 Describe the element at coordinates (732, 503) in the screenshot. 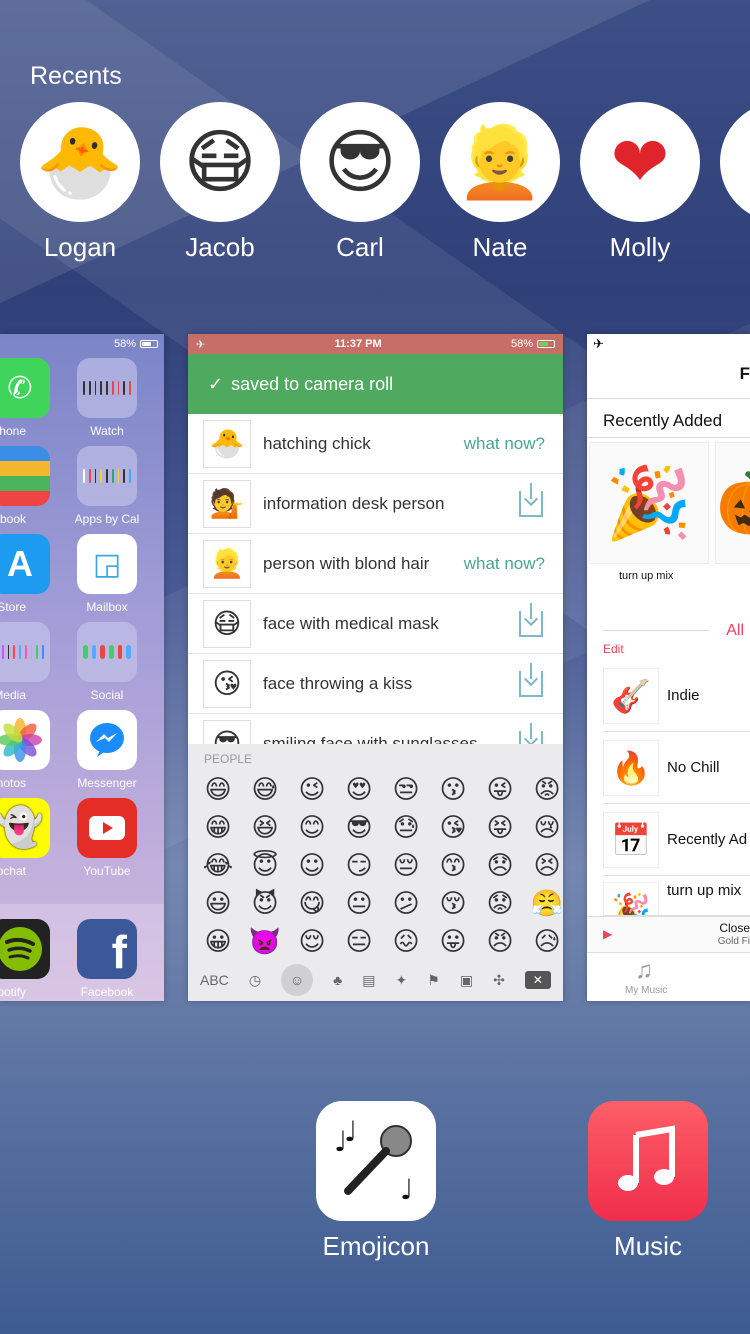

I see `album-artwork: 🎃` at that location.